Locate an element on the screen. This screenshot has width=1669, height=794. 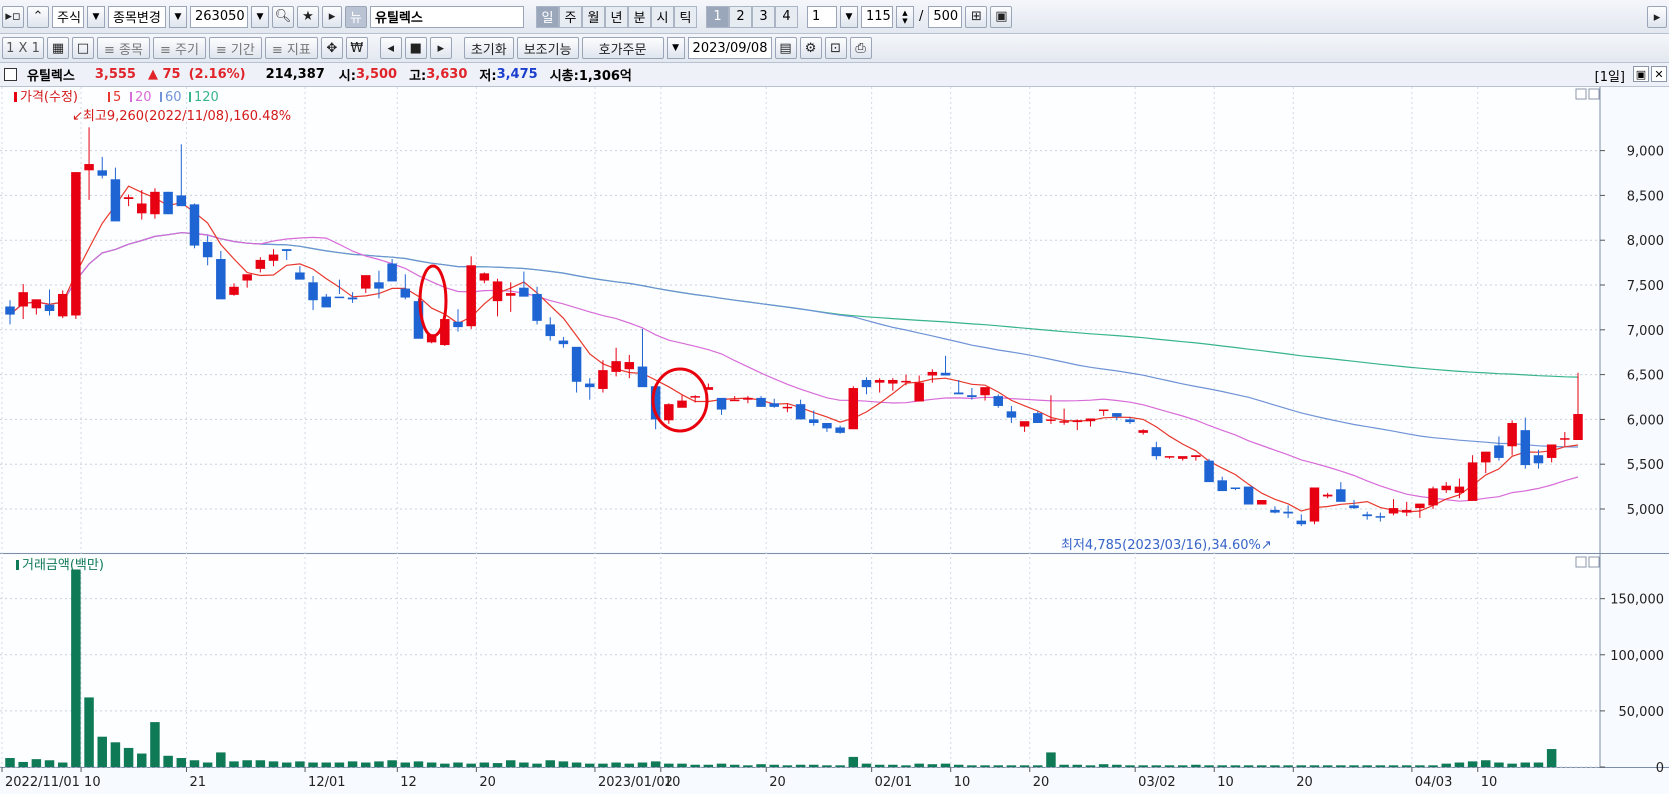
stop-icon: ■ is located at coordinates (415, 48).